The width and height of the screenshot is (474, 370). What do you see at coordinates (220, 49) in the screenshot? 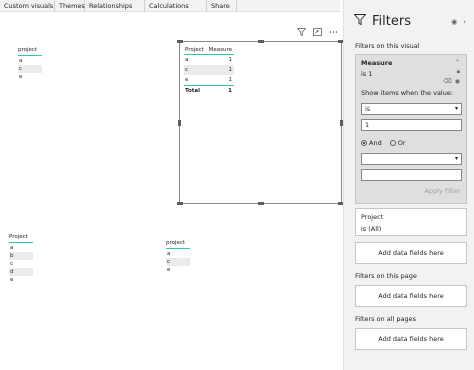
I see `column-header-measure: Measure` at bounding box center [220, 49].